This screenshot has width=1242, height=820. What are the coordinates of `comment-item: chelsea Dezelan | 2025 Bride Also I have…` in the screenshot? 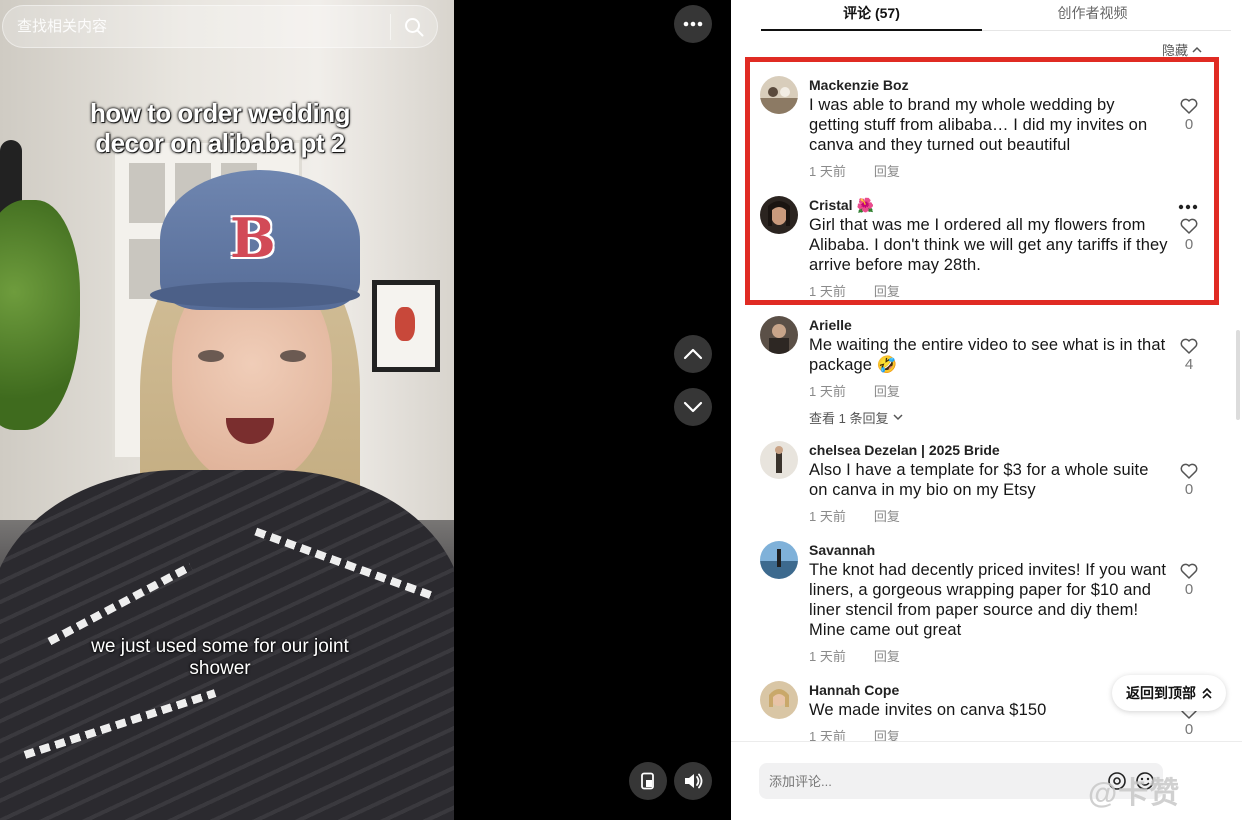 It's located at (980, 486).